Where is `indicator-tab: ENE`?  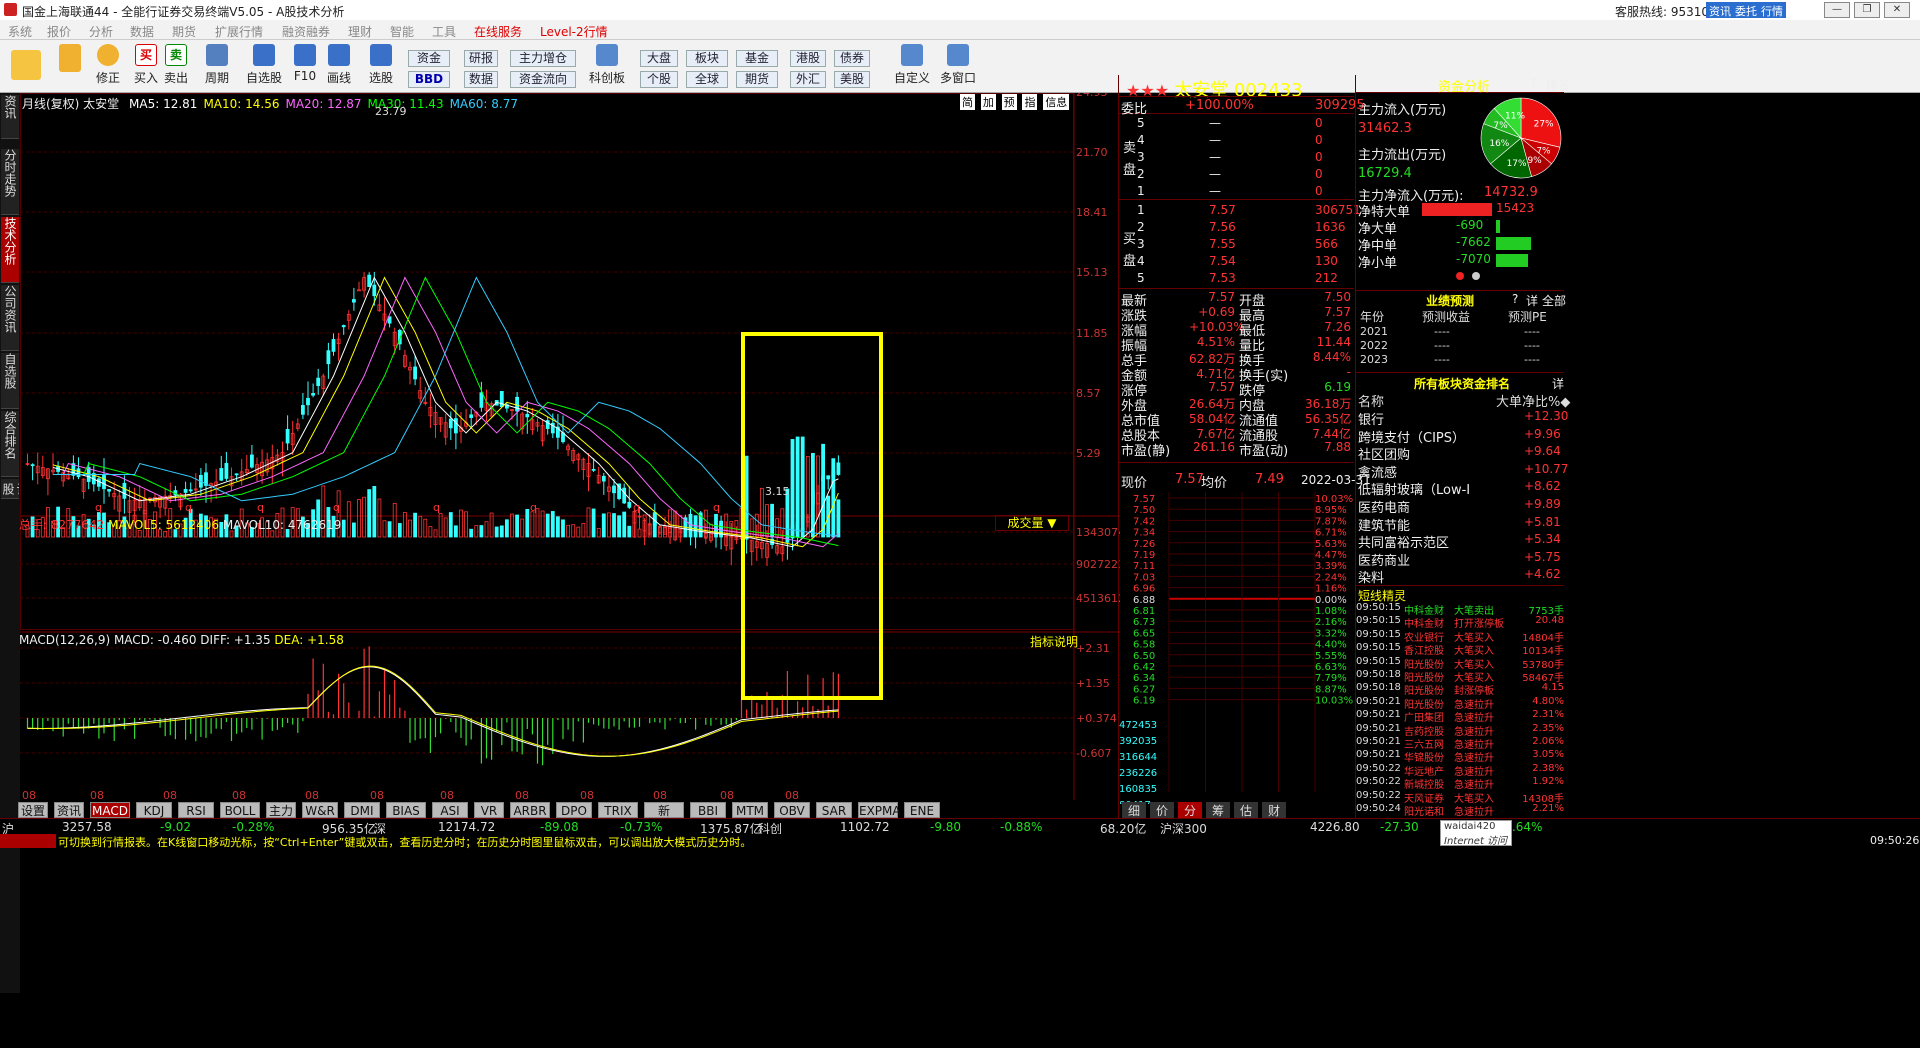 indicator-tab: ENE is located at coordinates (922, 810).